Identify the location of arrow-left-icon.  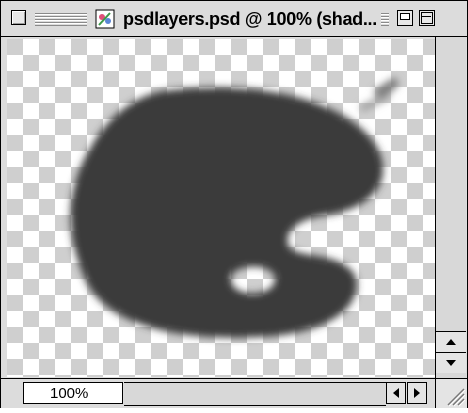
(396, 393).